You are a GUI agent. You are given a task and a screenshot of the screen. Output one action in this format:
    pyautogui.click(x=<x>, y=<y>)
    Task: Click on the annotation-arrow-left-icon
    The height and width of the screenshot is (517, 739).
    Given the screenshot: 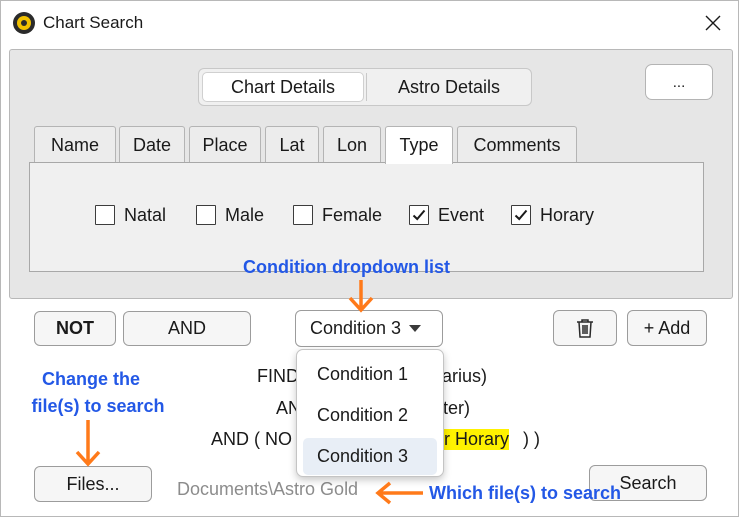 What is the action you would take?
    pyautogui.click(x=399, y=493)
    